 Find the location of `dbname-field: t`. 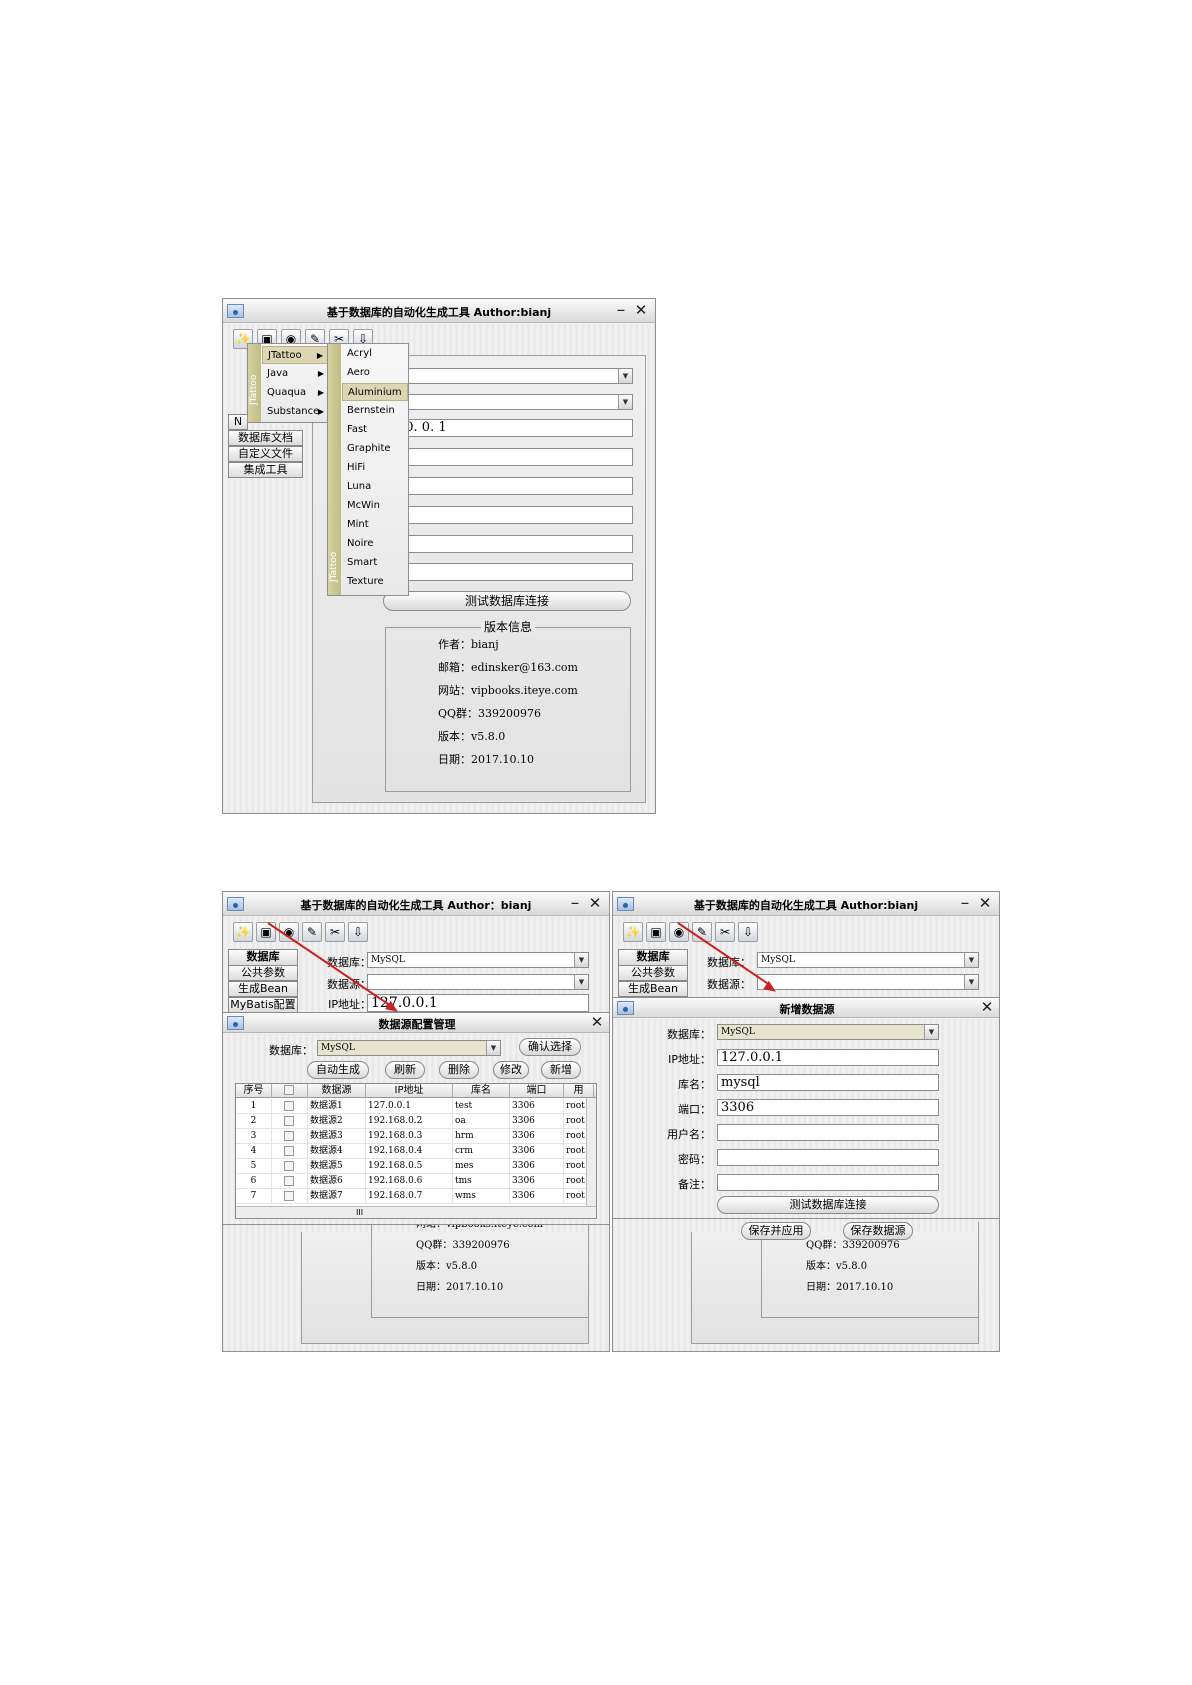

dbname-field: t is located at coordinates (513, 457).